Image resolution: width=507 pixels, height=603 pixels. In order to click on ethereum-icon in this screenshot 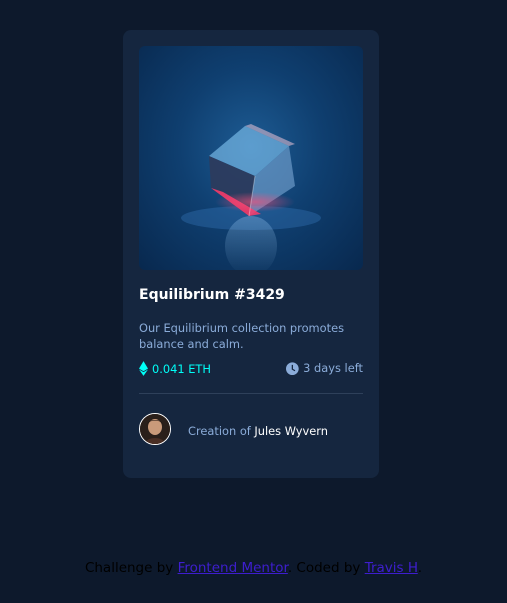, I will do `click(143, 368)`.